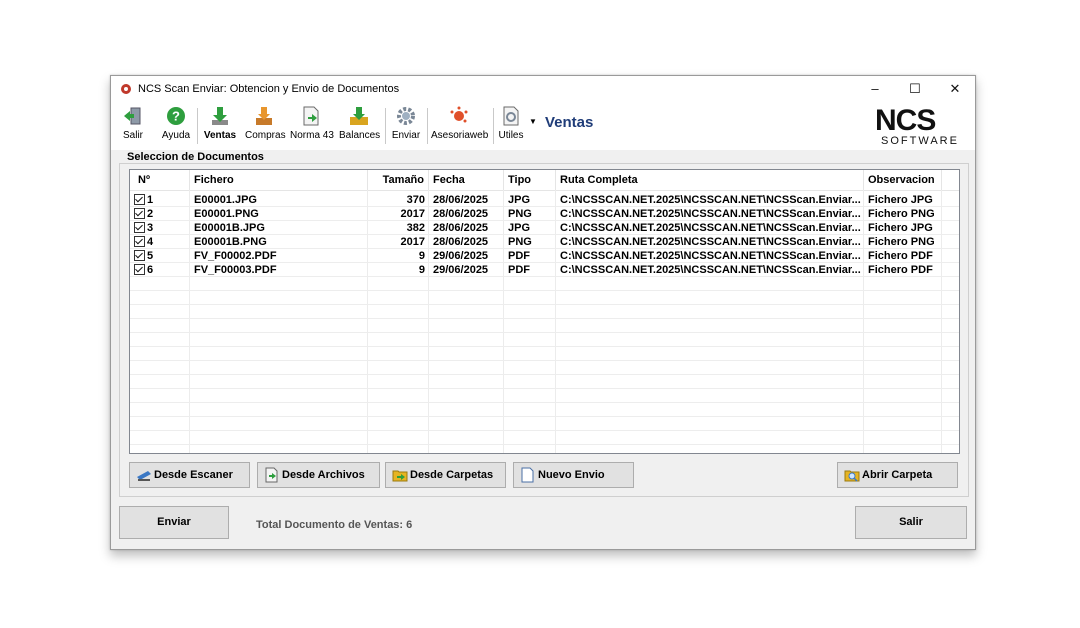 The image size is (1080, 628). What do you see at coordinates (519, 228) in the screenshot?
I see `cell-tipo: JPG` at bounding box center [519, 228].